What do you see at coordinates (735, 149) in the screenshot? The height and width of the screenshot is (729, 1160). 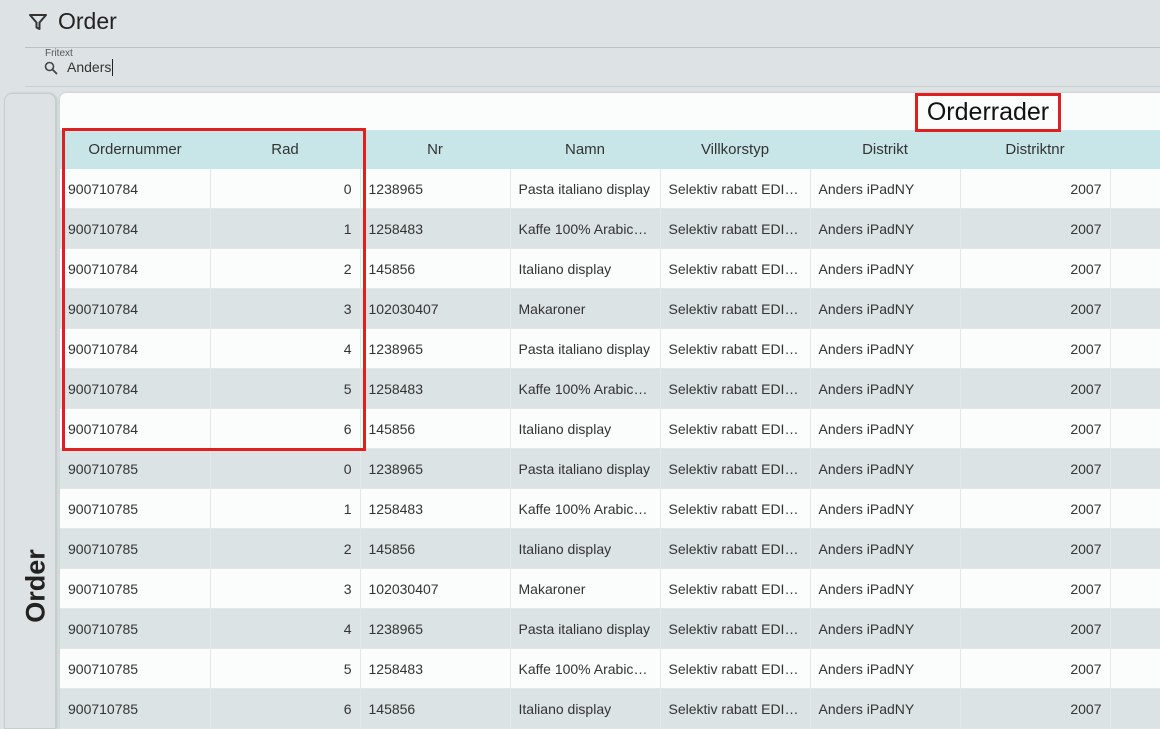 I see `column-header-villkorstyp: Villkorstyp` at bounding box center [735, 149].